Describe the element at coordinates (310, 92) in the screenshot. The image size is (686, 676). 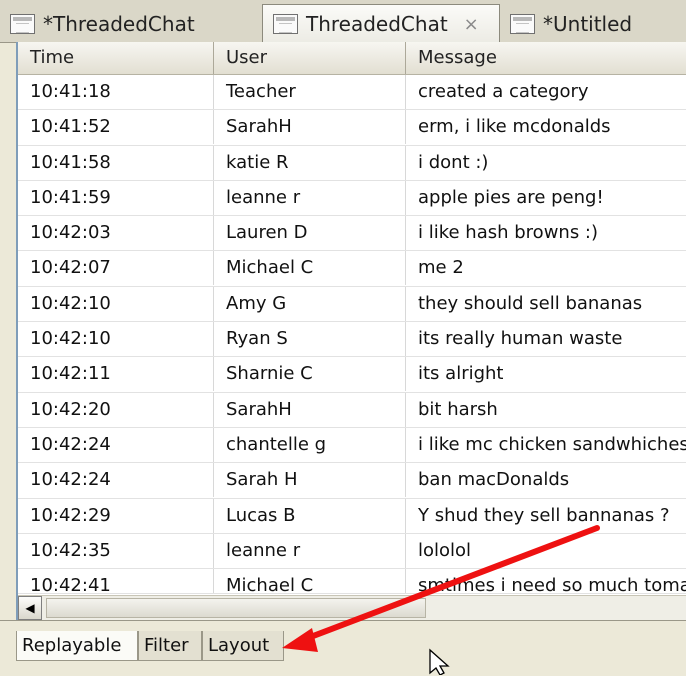
I see `cell-user: Teacher` at that location.